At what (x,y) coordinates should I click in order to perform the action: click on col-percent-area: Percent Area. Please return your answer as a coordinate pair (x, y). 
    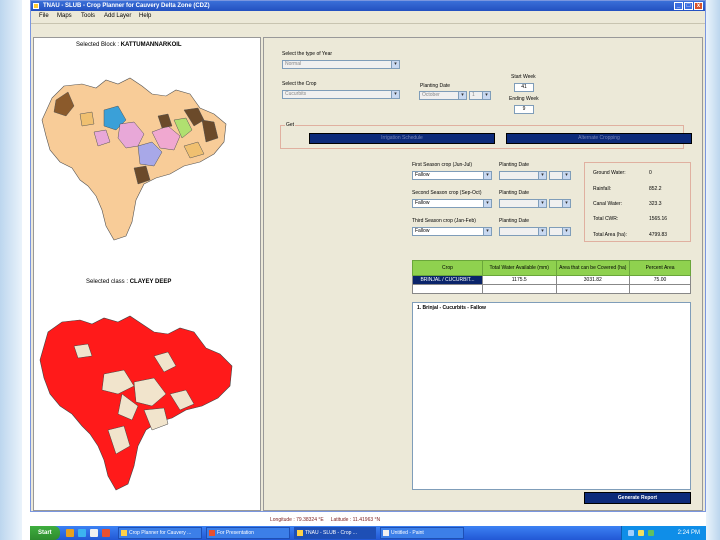
    Looking at the image, I should click on (660, 268).